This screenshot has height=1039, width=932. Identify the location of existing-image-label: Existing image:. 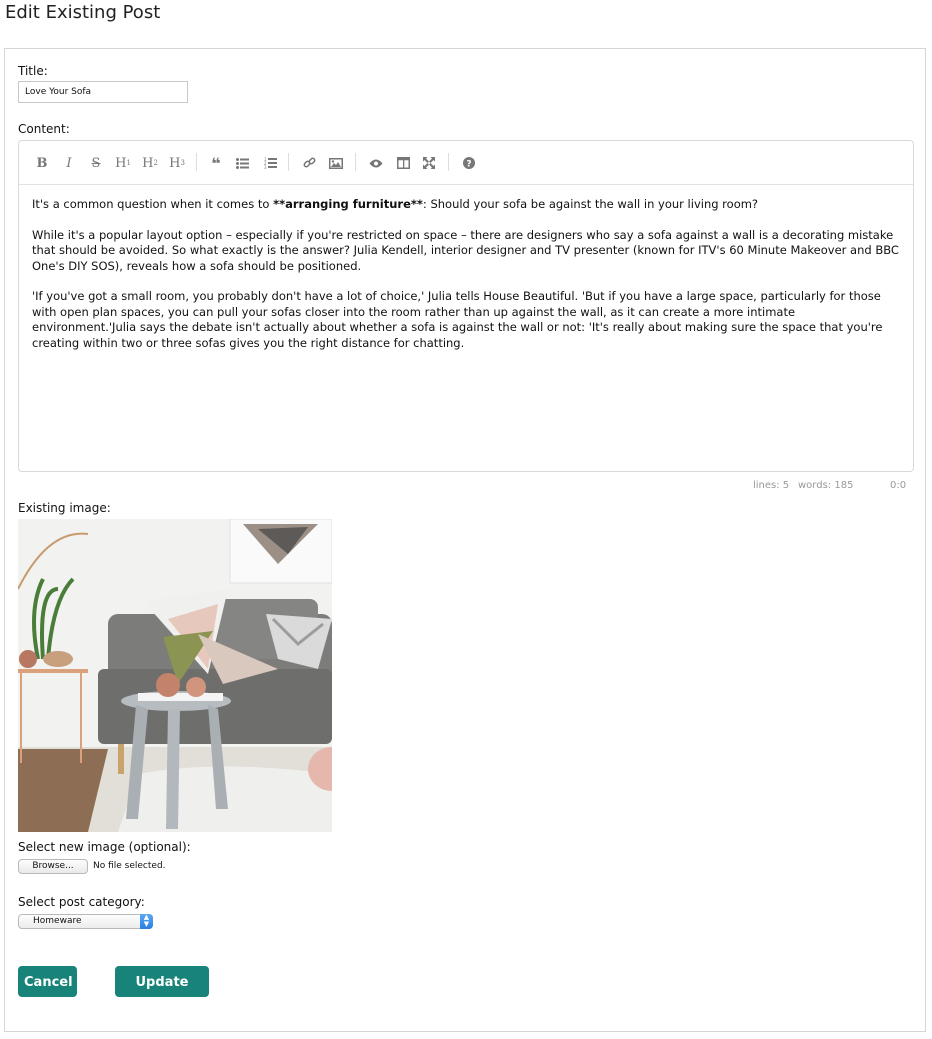
(64, 508).